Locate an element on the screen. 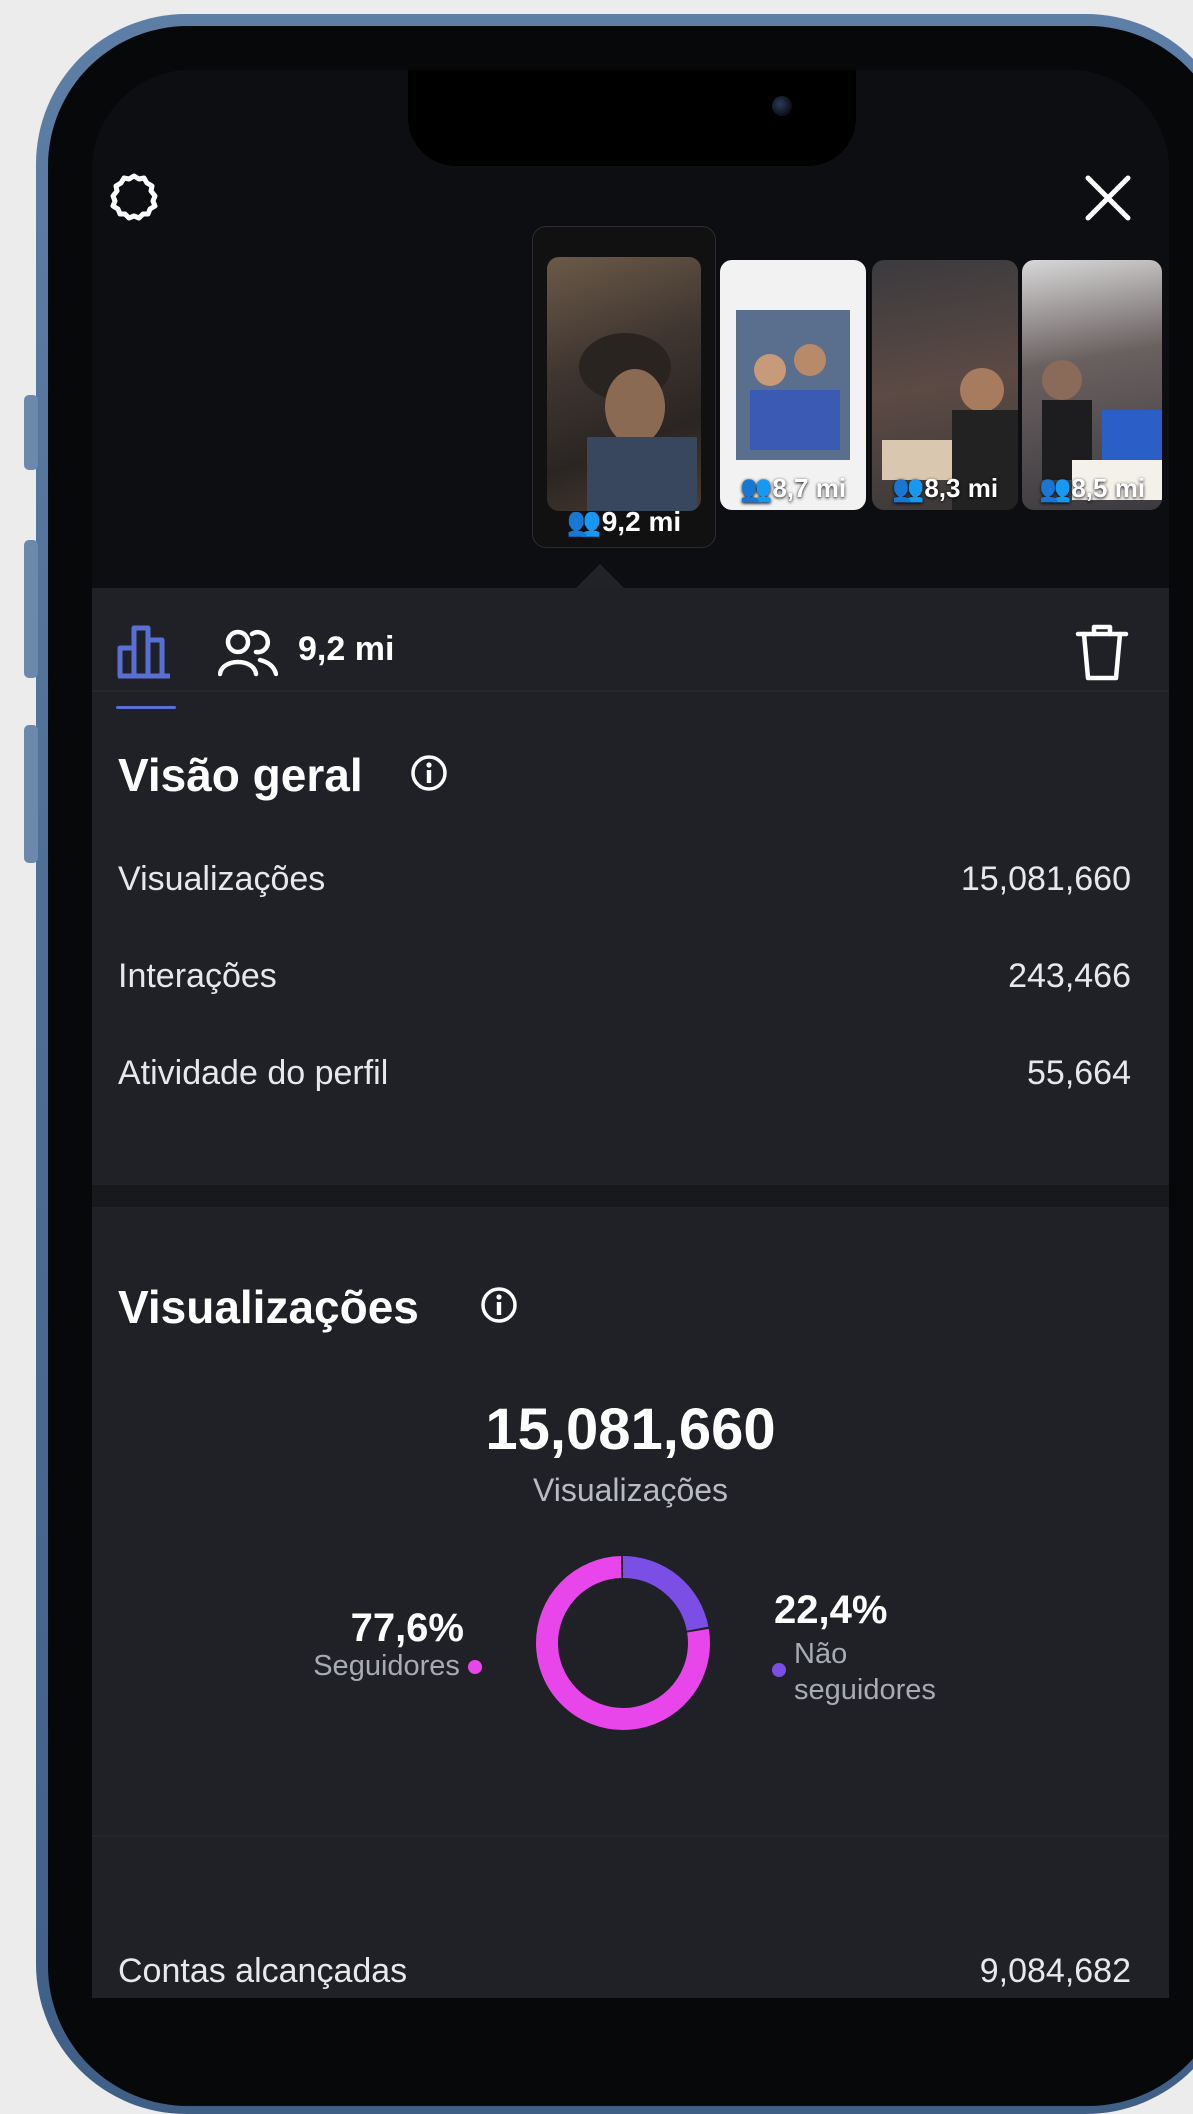 This screenshot has height=2114, width=1193. non-followers-legend-dot is located at coordinates (779, 1670).